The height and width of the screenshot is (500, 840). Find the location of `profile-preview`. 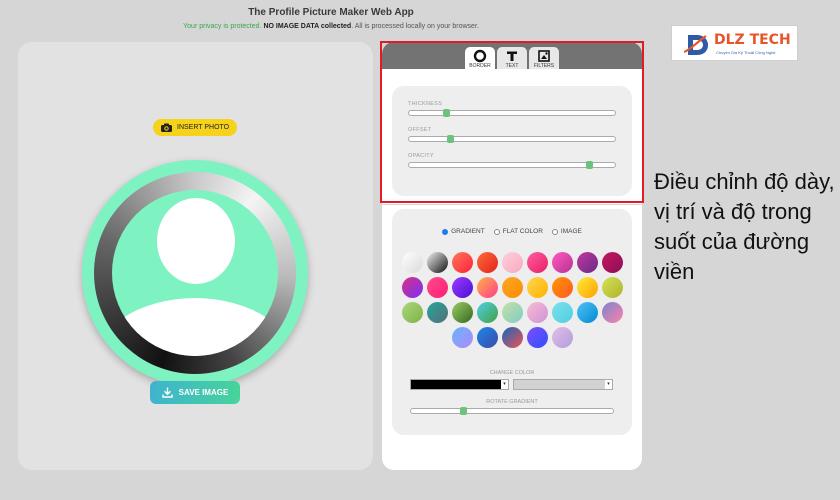

profile-preview is located at coordinates (195, 273).